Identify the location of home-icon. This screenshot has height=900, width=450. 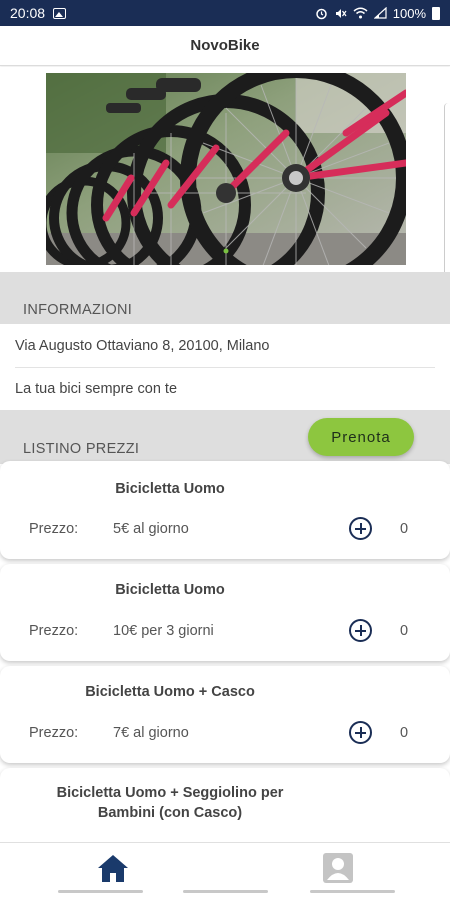
(113, 868).